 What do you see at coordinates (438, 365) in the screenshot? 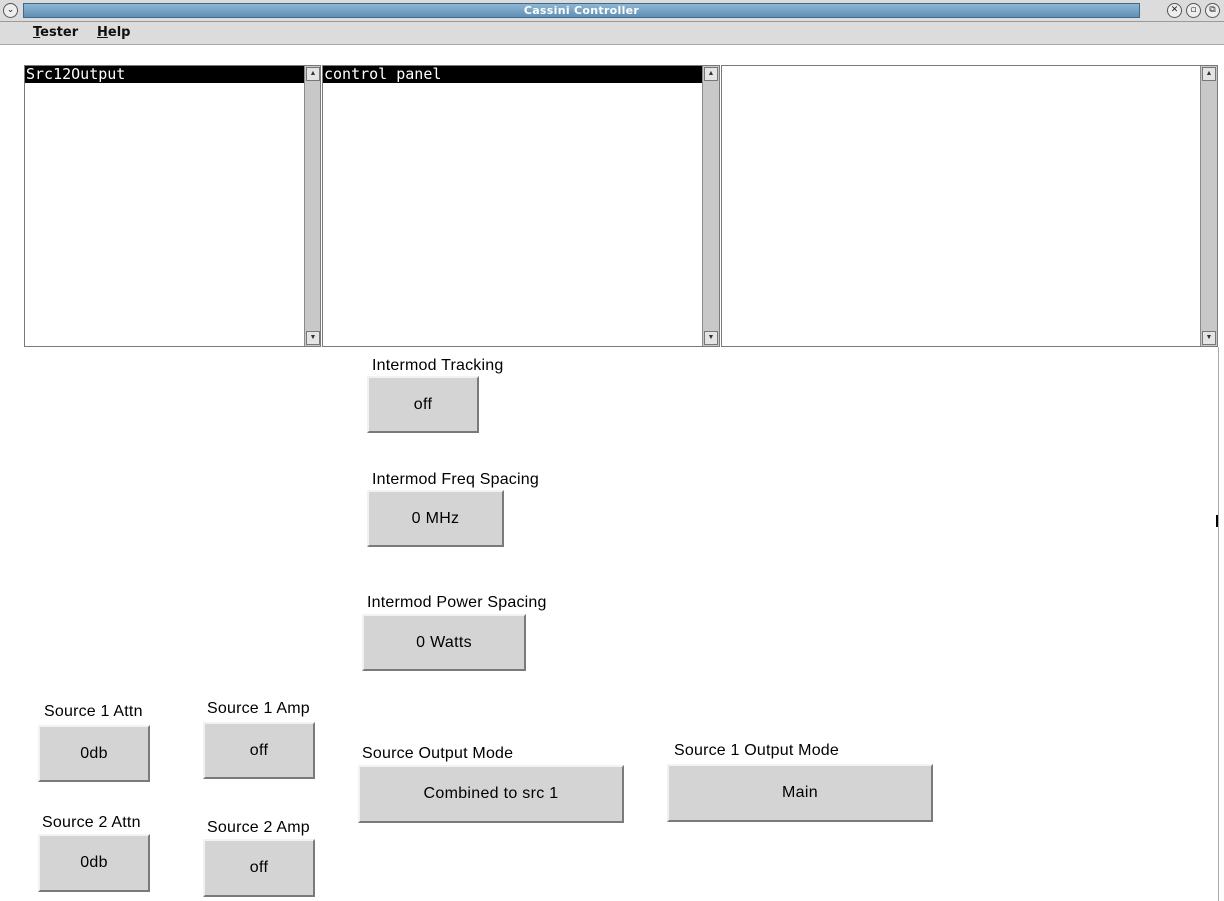
I see `intermod-tracking-label: Intermod Tracking` at bounding box center [438, 365].